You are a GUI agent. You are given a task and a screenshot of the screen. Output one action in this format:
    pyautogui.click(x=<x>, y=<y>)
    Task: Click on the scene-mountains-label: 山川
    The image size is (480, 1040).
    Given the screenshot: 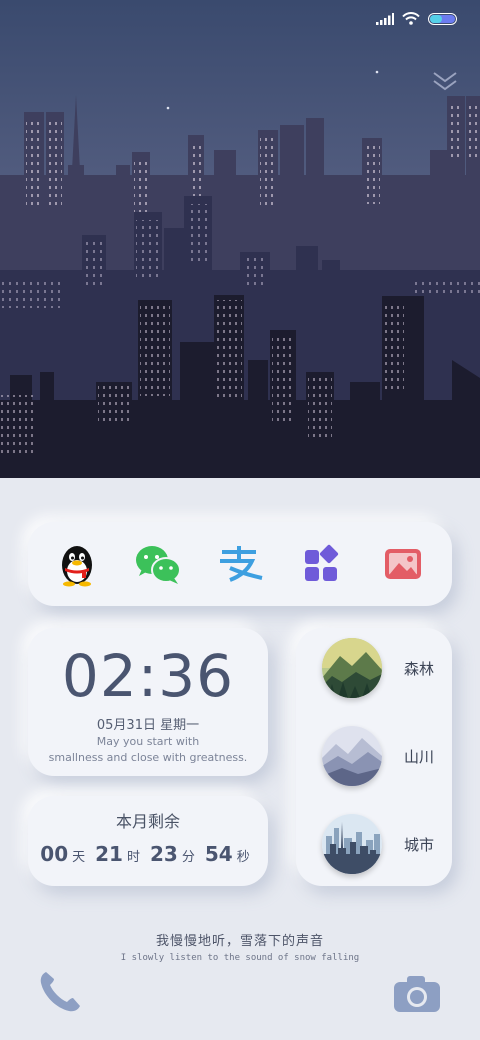 What is the action you would take?
    pyautogui.click(x=419, y=756)
    